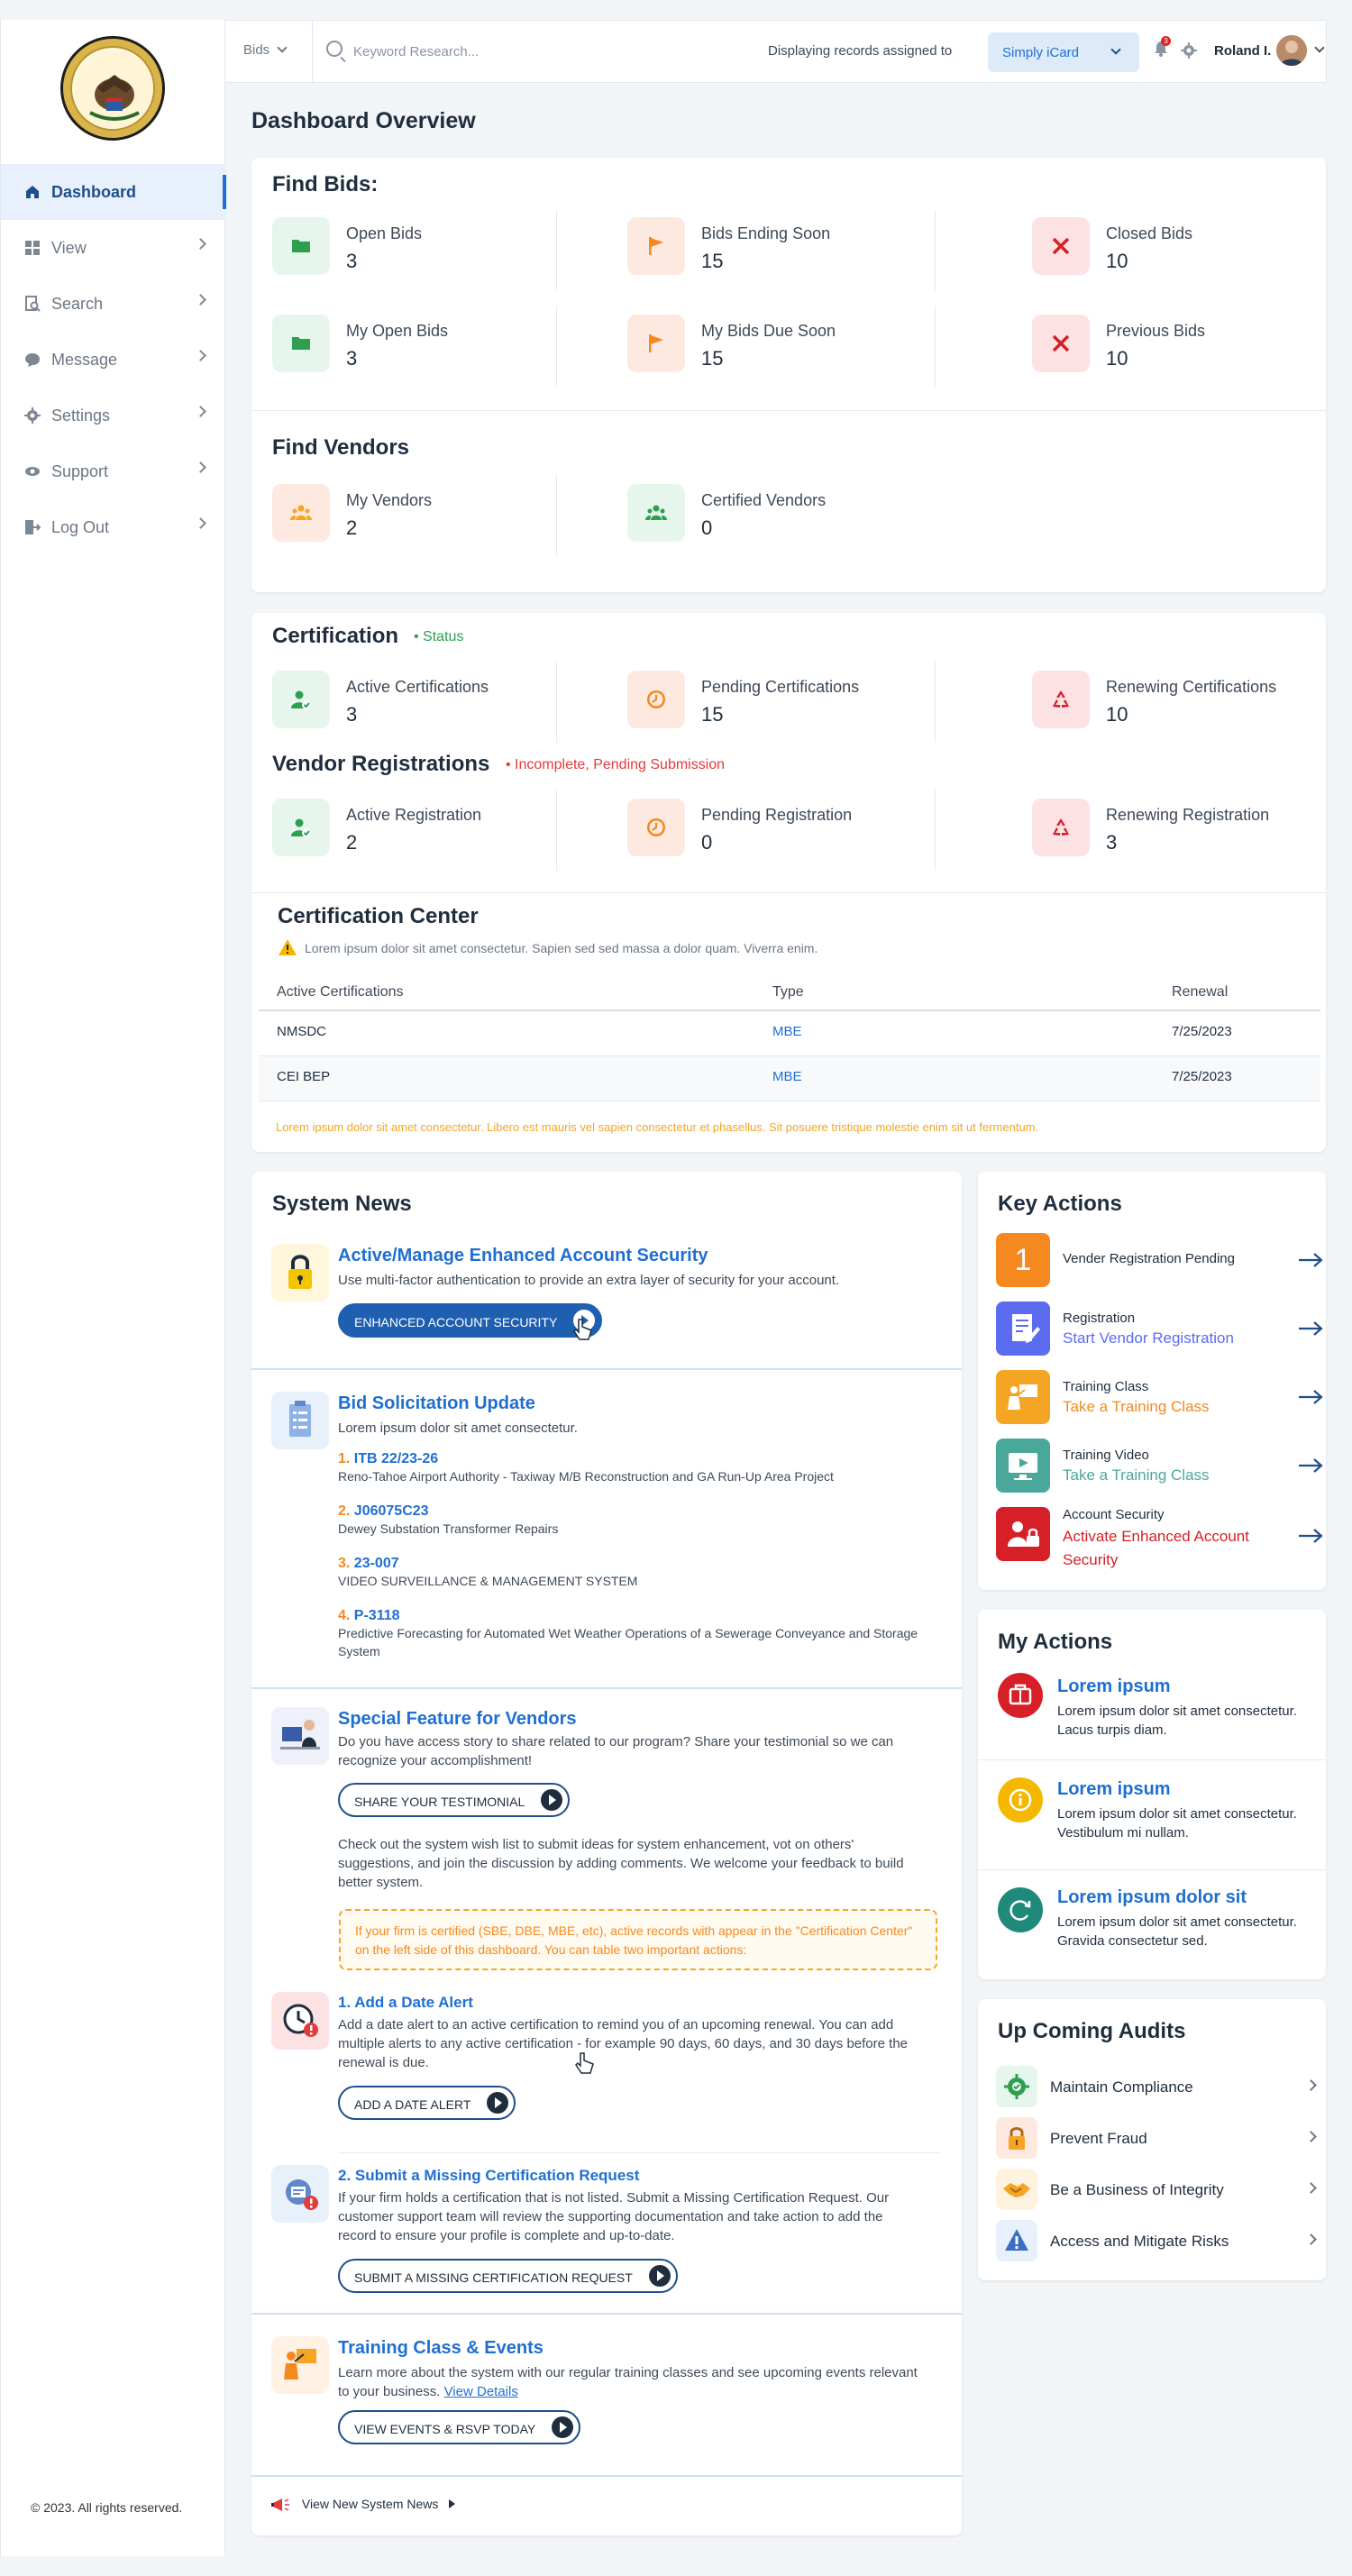 This screenshot has width=1352, height=2576. I want to click on sidebar-item-message: Message, so click(113, 360).